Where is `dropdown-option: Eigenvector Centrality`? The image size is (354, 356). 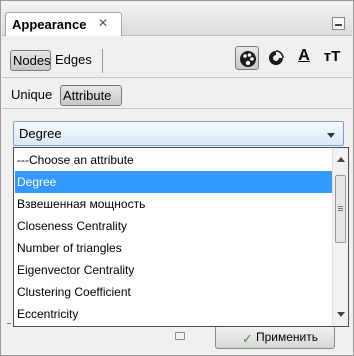 dropdown-option: Eigenvector Centrality is located at coordinates (174, 270).